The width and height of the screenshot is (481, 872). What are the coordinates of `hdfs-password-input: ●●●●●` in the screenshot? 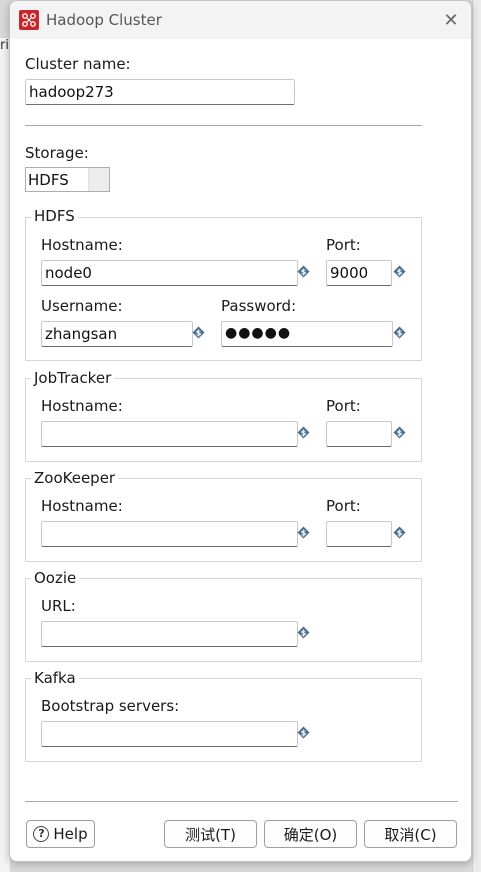 It's located at (307, 334).